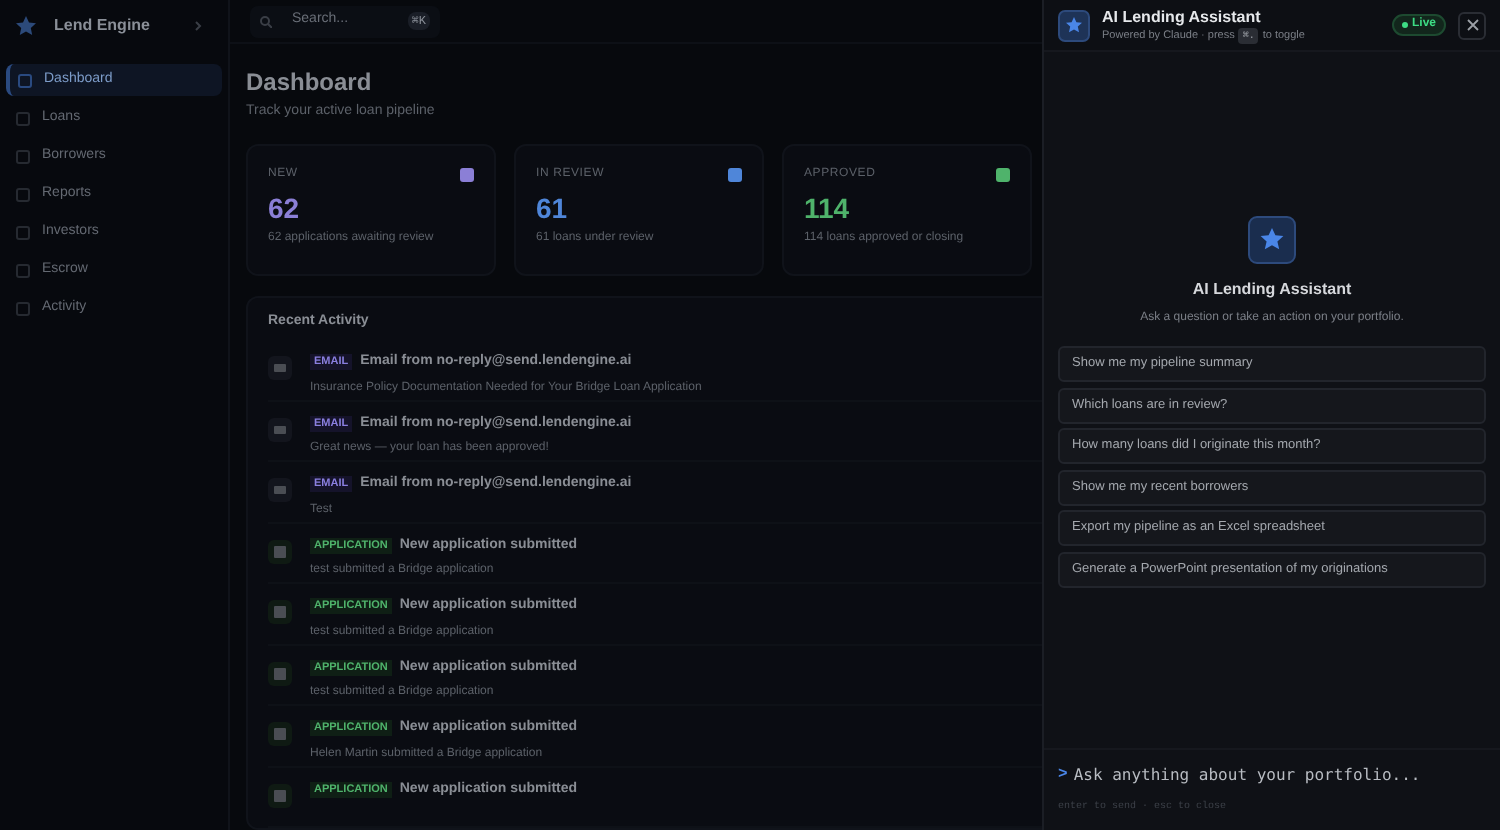  Describe the element at coordinates (828, 207) in the screenshot. I see `stat-value: 114` at that location.